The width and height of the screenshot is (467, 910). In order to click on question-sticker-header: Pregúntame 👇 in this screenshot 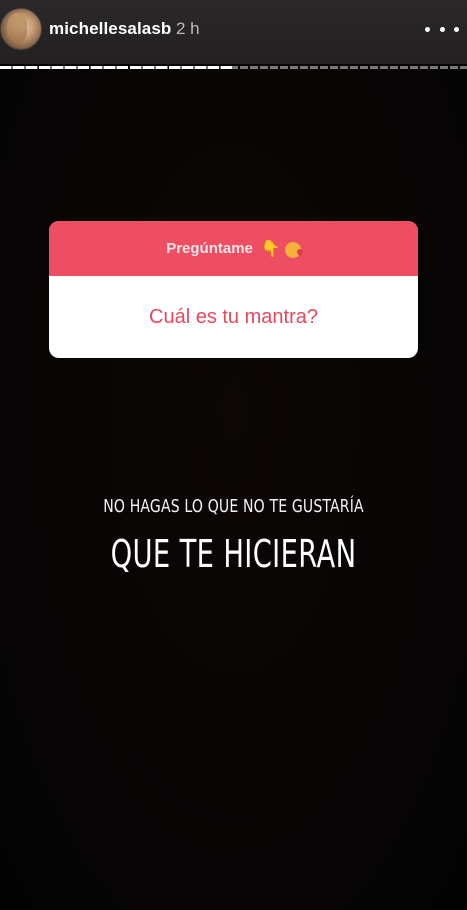, I will do `click(233, 248)`.